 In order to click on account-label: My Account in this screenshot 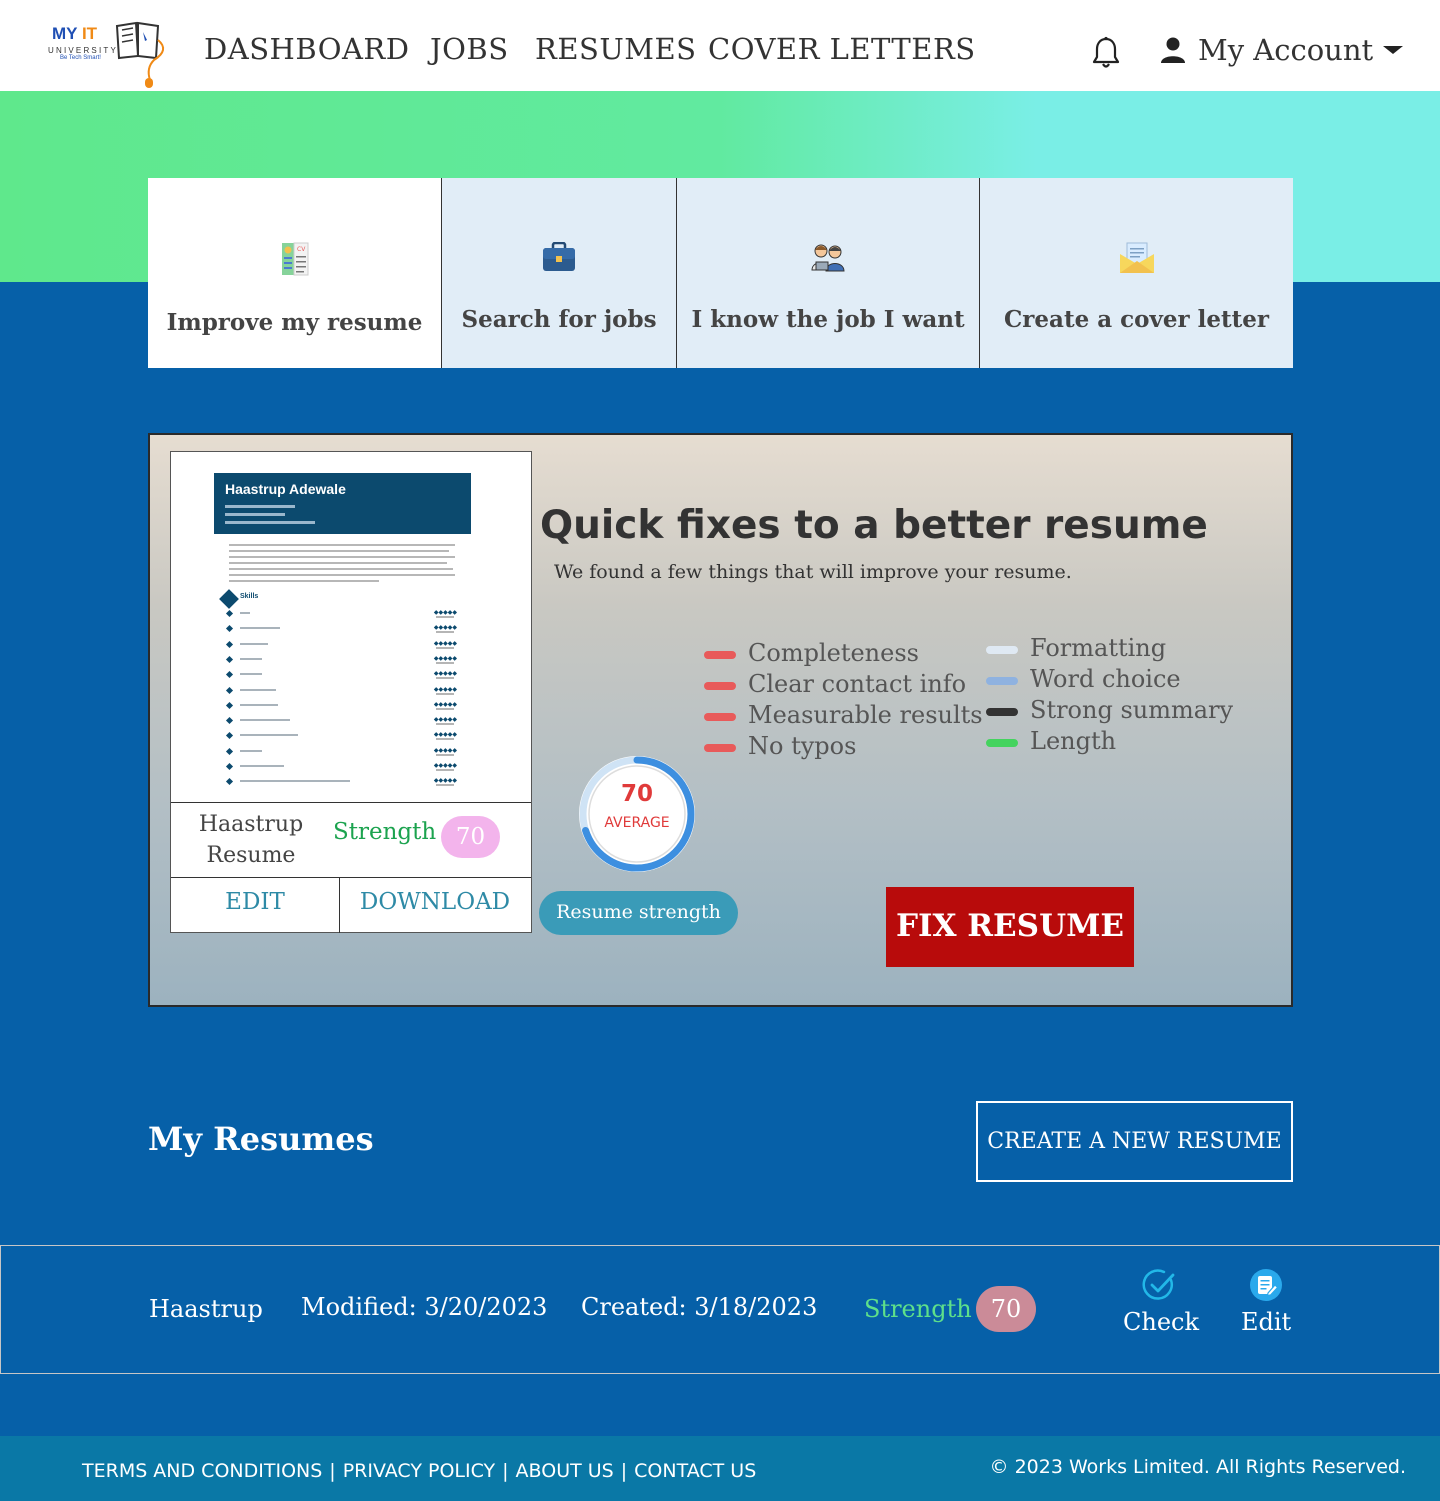, I will do `click(1286, 50)`.